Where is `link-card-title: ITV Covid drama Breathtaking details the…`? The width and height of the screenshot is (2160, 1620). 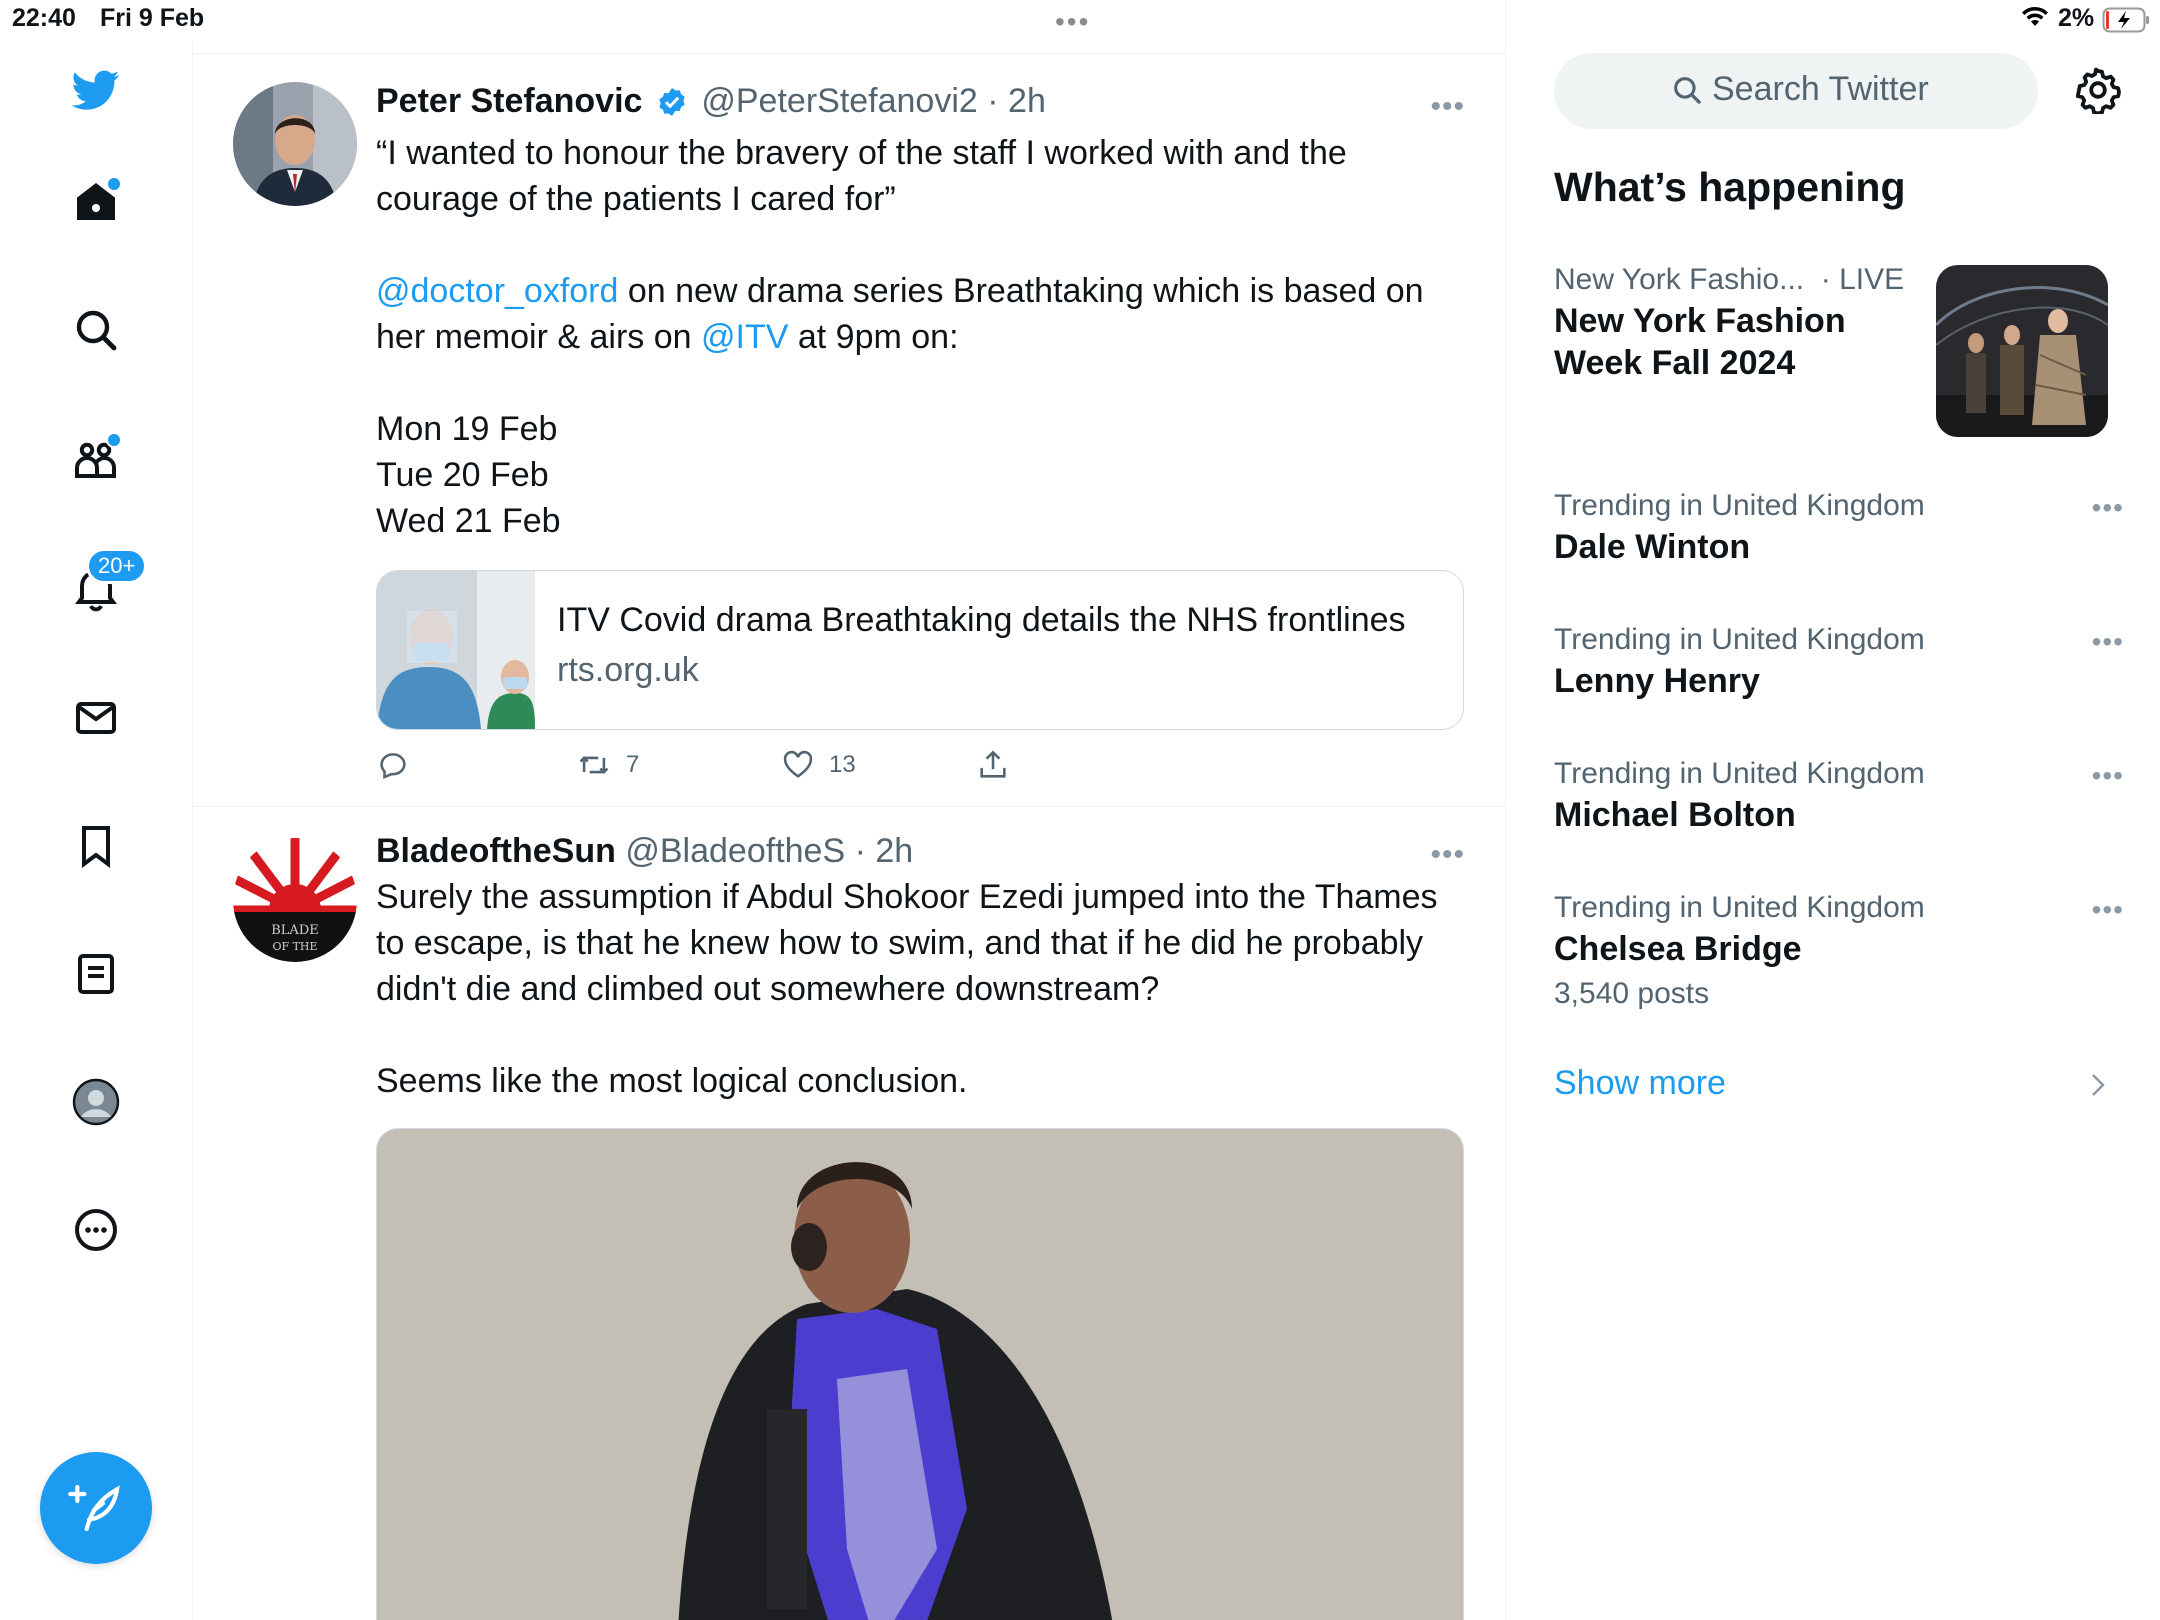 link-card-title: ITV Covid drama Breathtaking details the… is located at coordinates (981, 620).